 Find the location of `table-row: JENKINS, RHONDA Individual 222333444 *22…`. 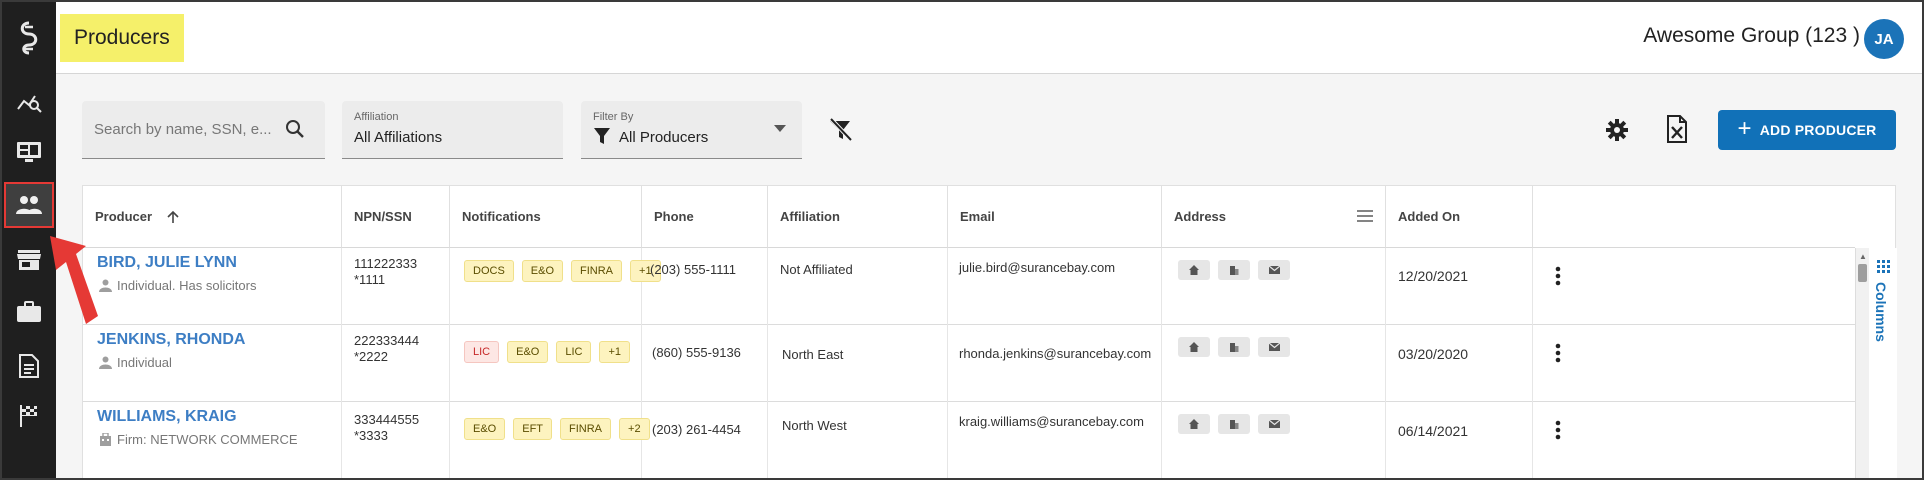

table-row: JENKINS, RHONDA Individual 222333444 *22… is located at coordinates (969, 363).